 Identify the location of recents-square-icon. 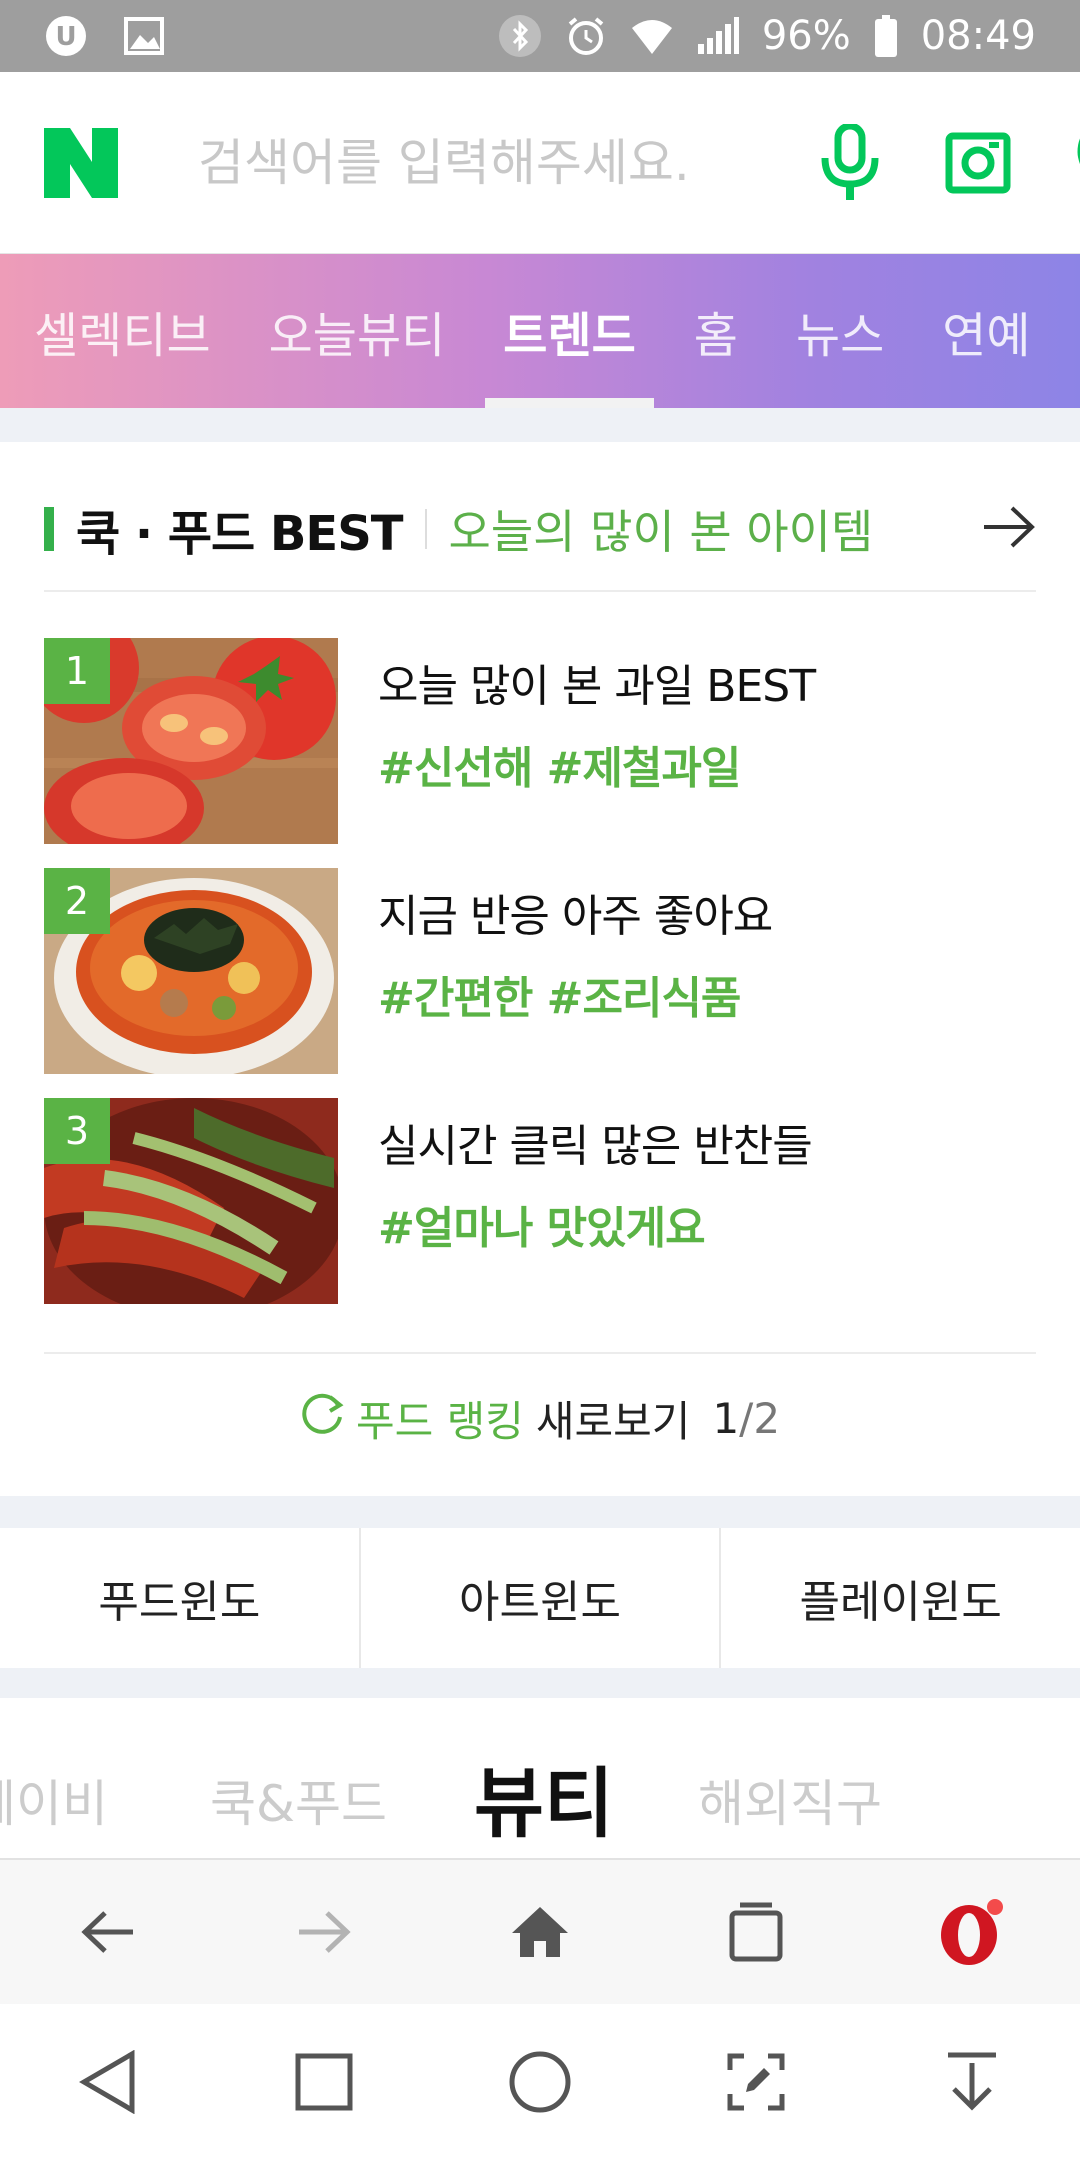
(324, 2082).